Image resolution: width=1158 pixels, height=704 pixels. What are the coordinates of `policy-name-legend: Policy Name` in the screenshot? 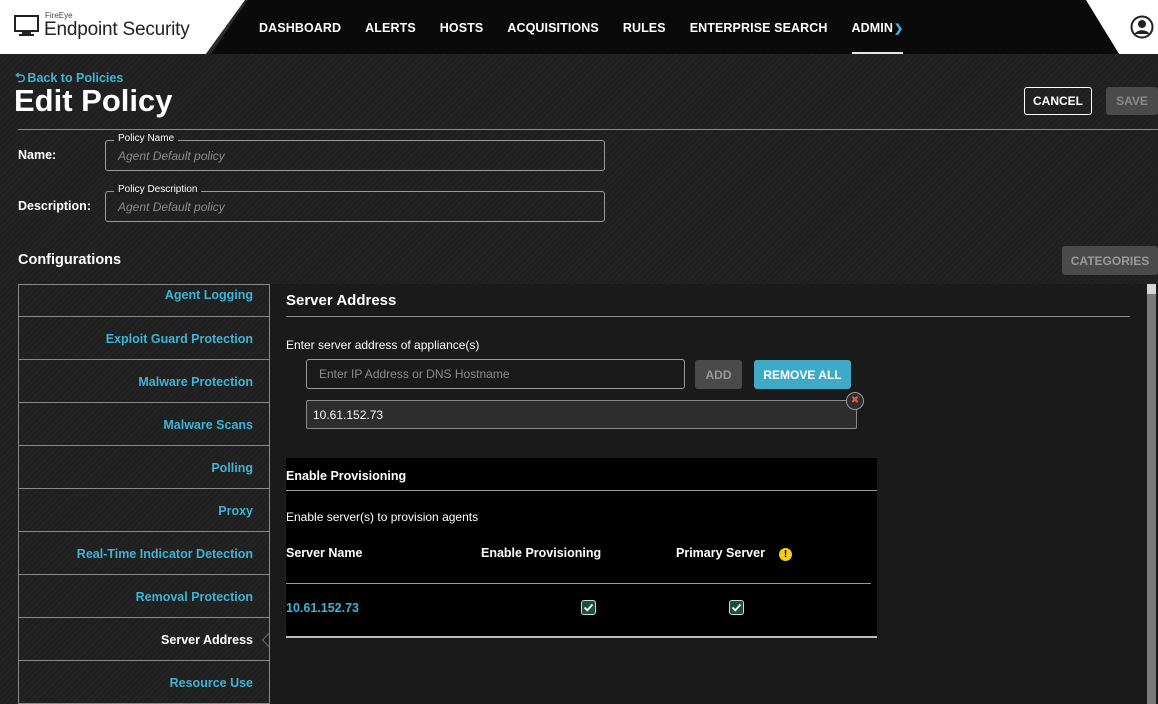 It's located at (146, 138).